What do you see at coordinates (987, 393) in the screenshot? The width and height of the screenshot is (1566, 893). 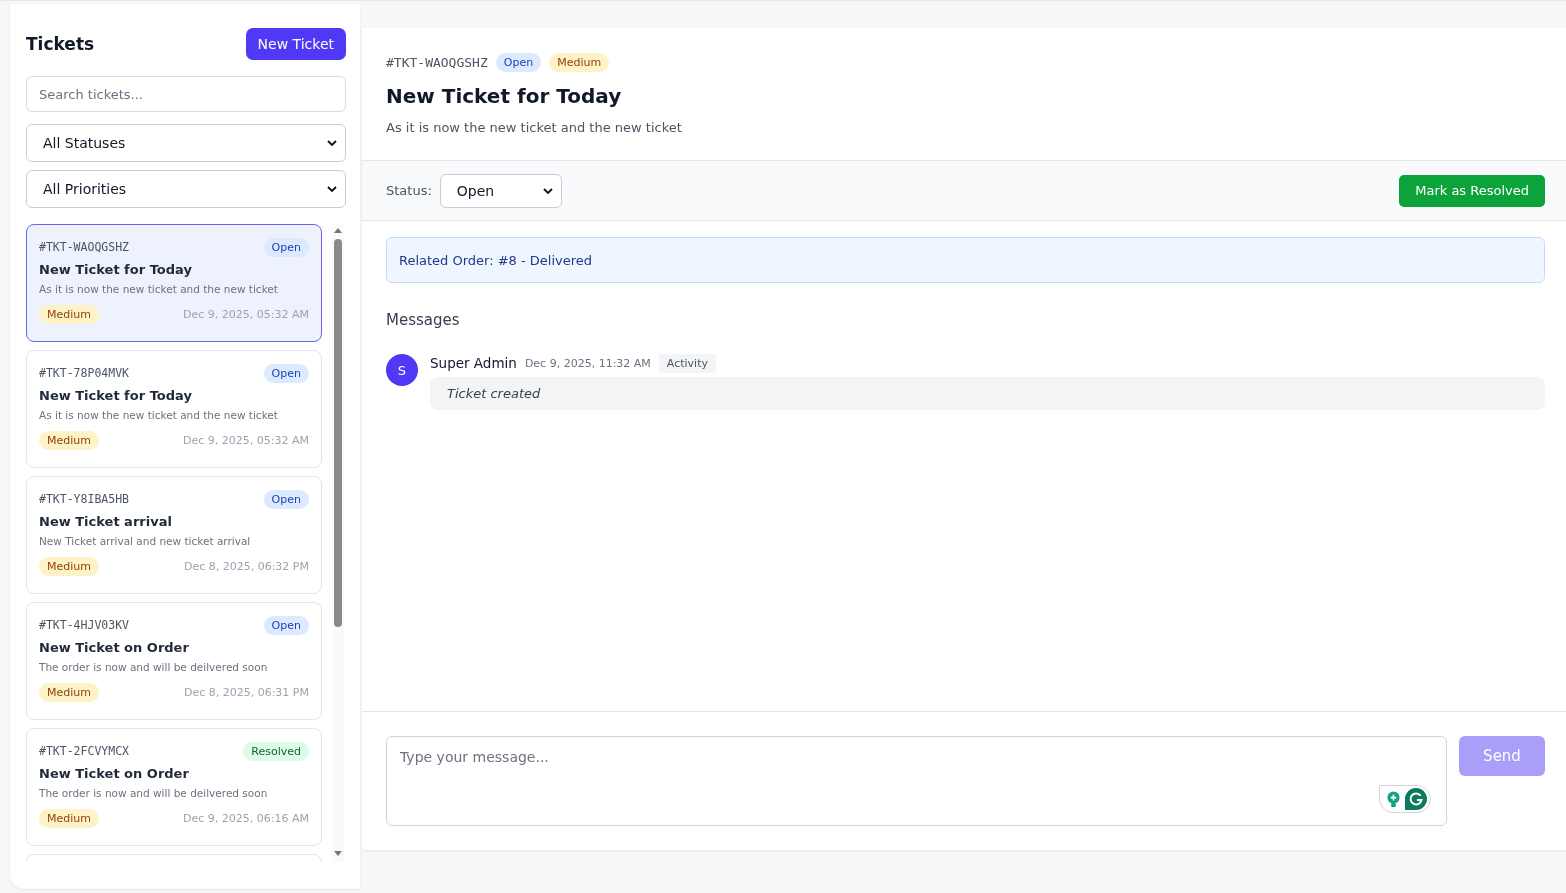 I see `message-bubble: Ticket created` at bounding box center [987, 393].